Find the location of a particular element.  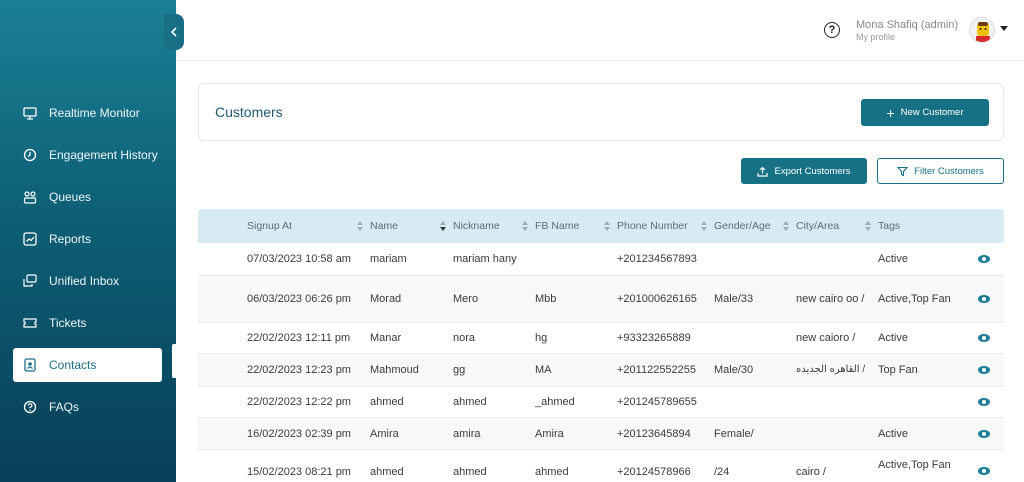

sidebar-item-tickets: Tickets is located at coordinates (88, 323).